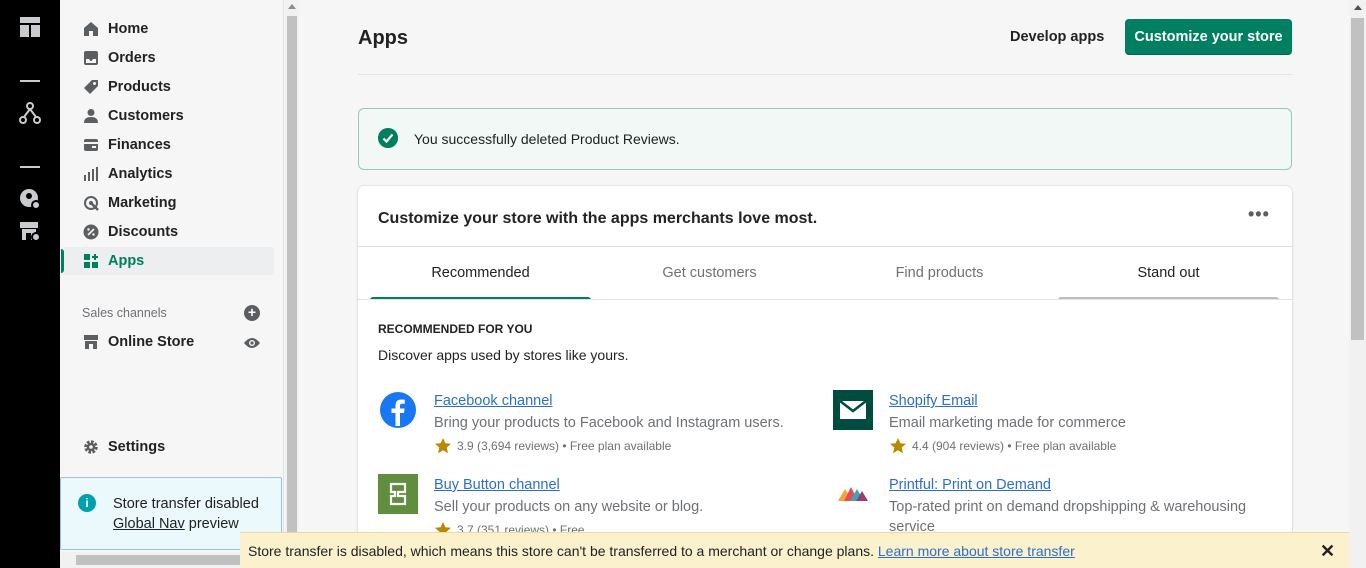  Describe the element at coordinates (91, 87) in the screenshot. I see `tag-icon` at that location.